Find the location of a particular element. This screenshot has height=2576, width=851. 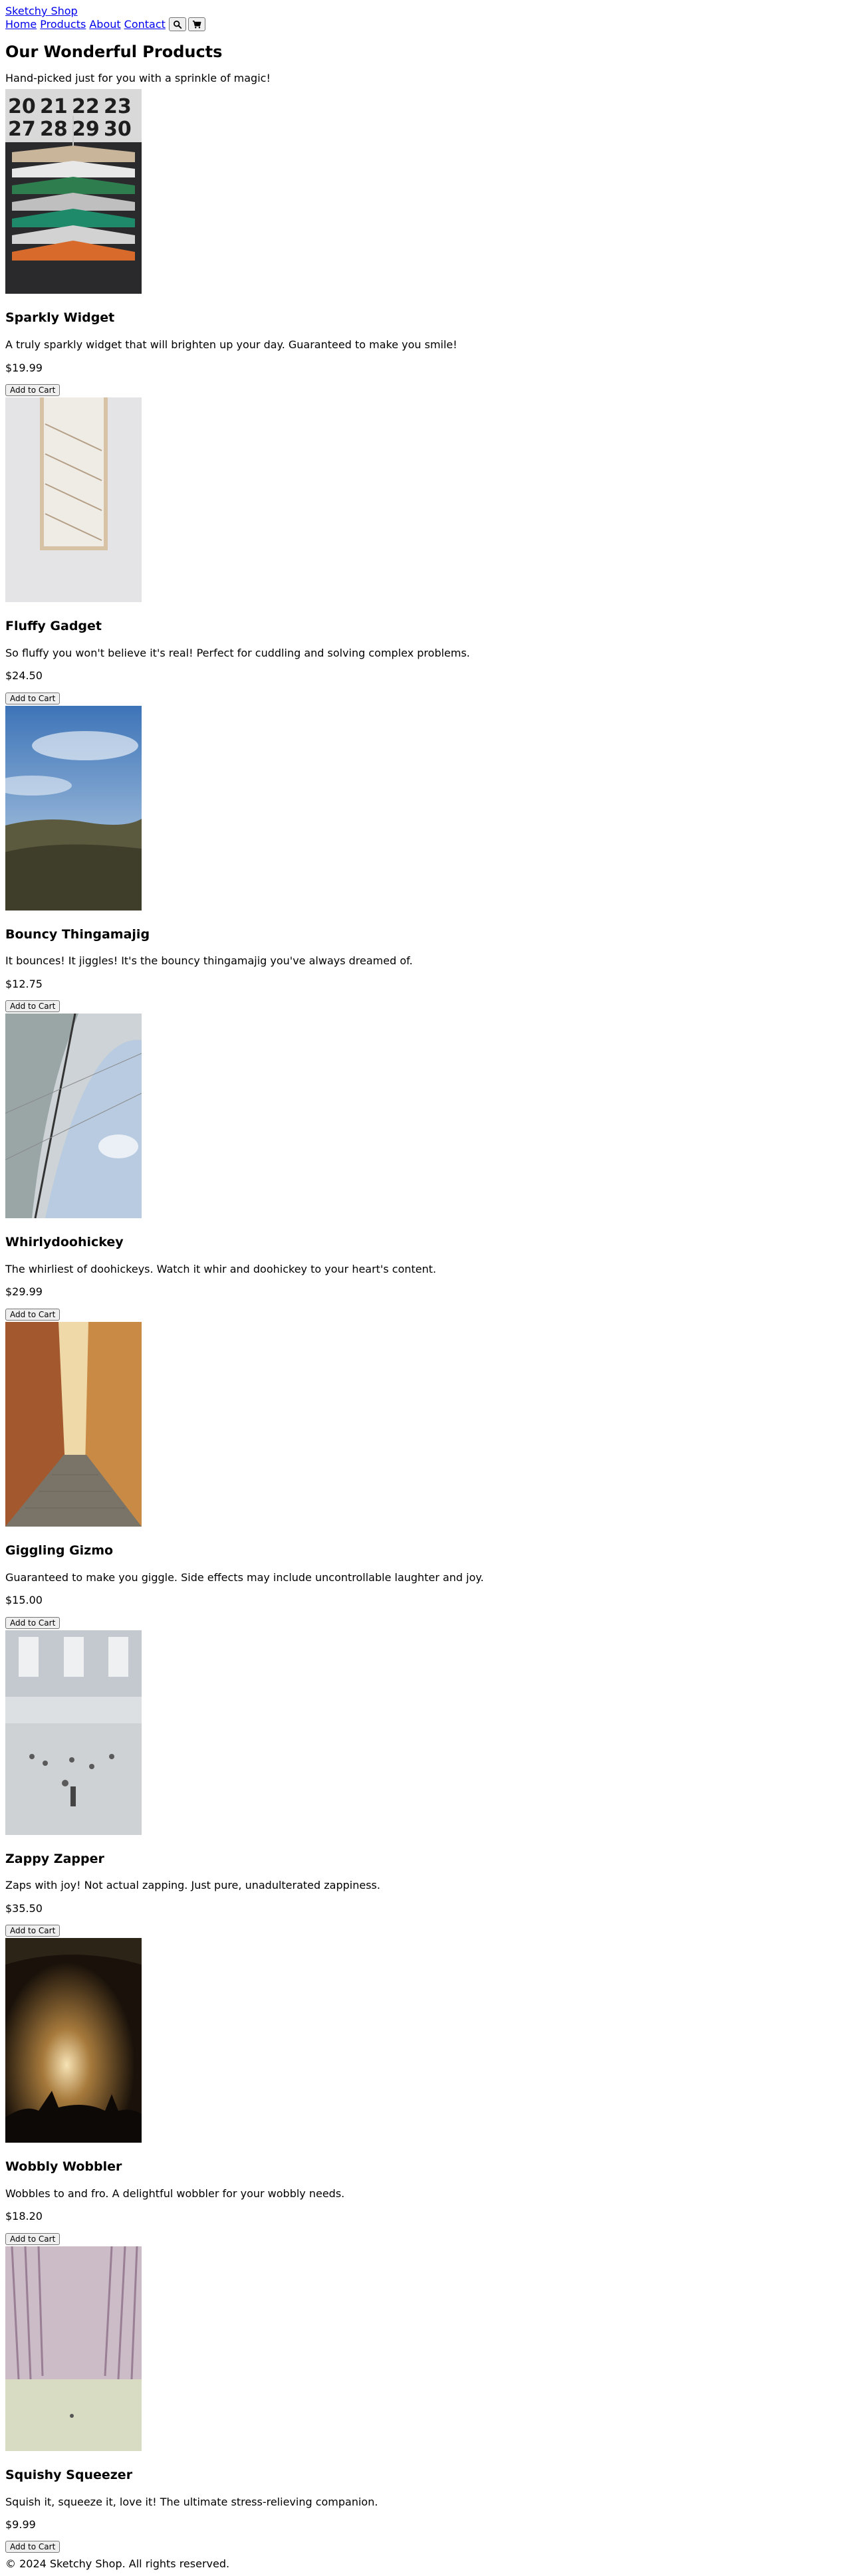

product-name: Fluffy Gadget is located at coordinates (53, 626).